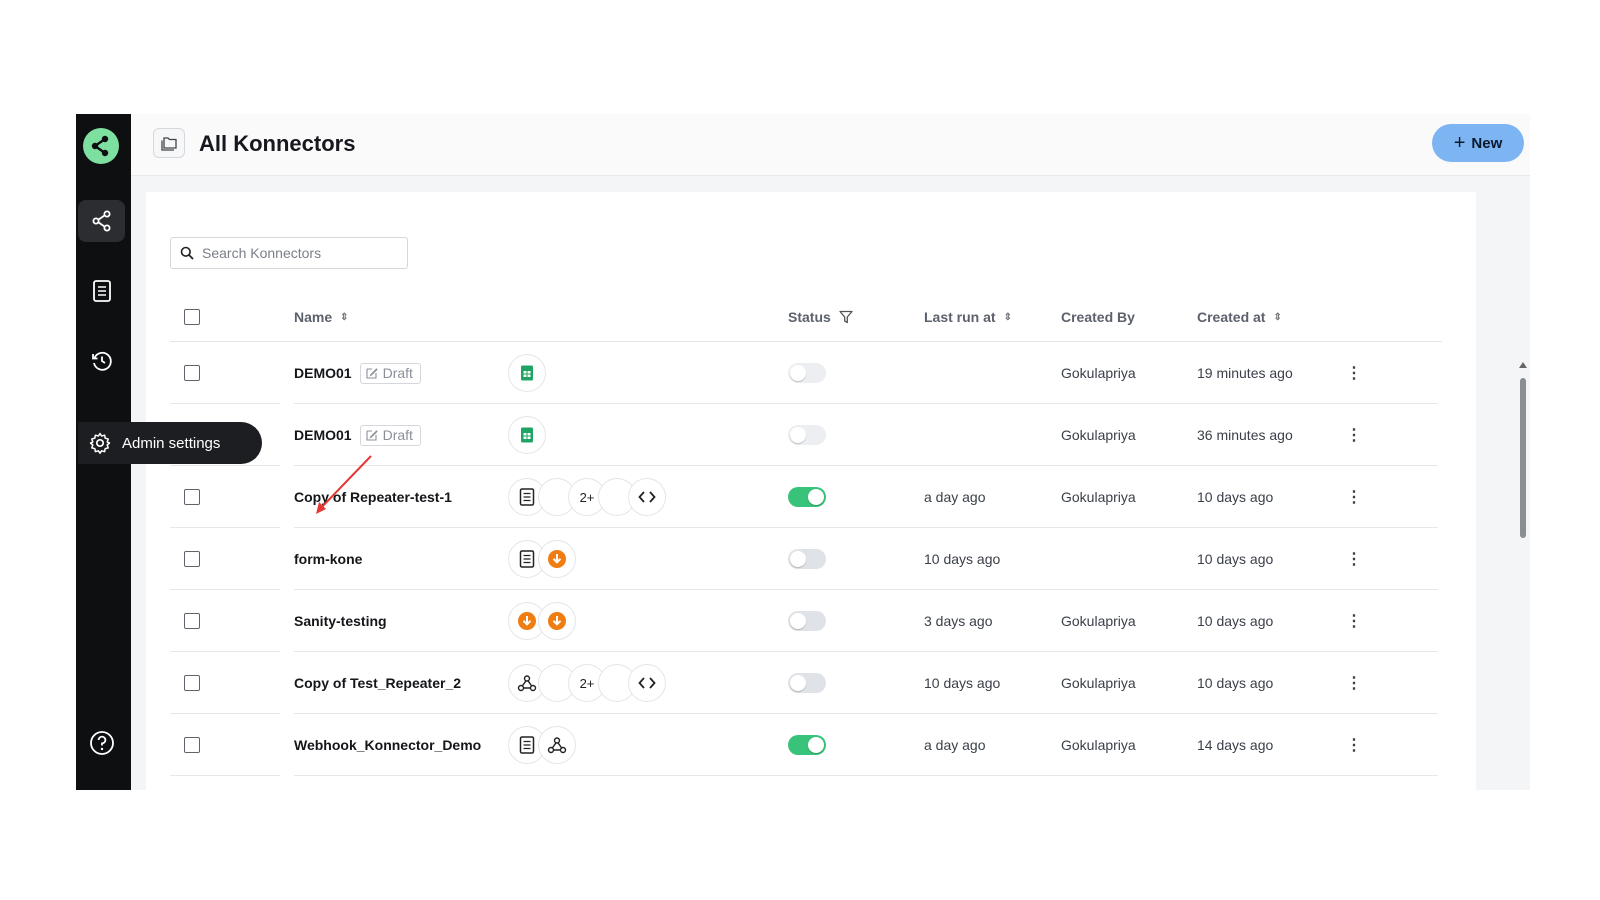 The width and height of the screenshot is (1600, 900). I want to click on app-logo, so click(101, 146).